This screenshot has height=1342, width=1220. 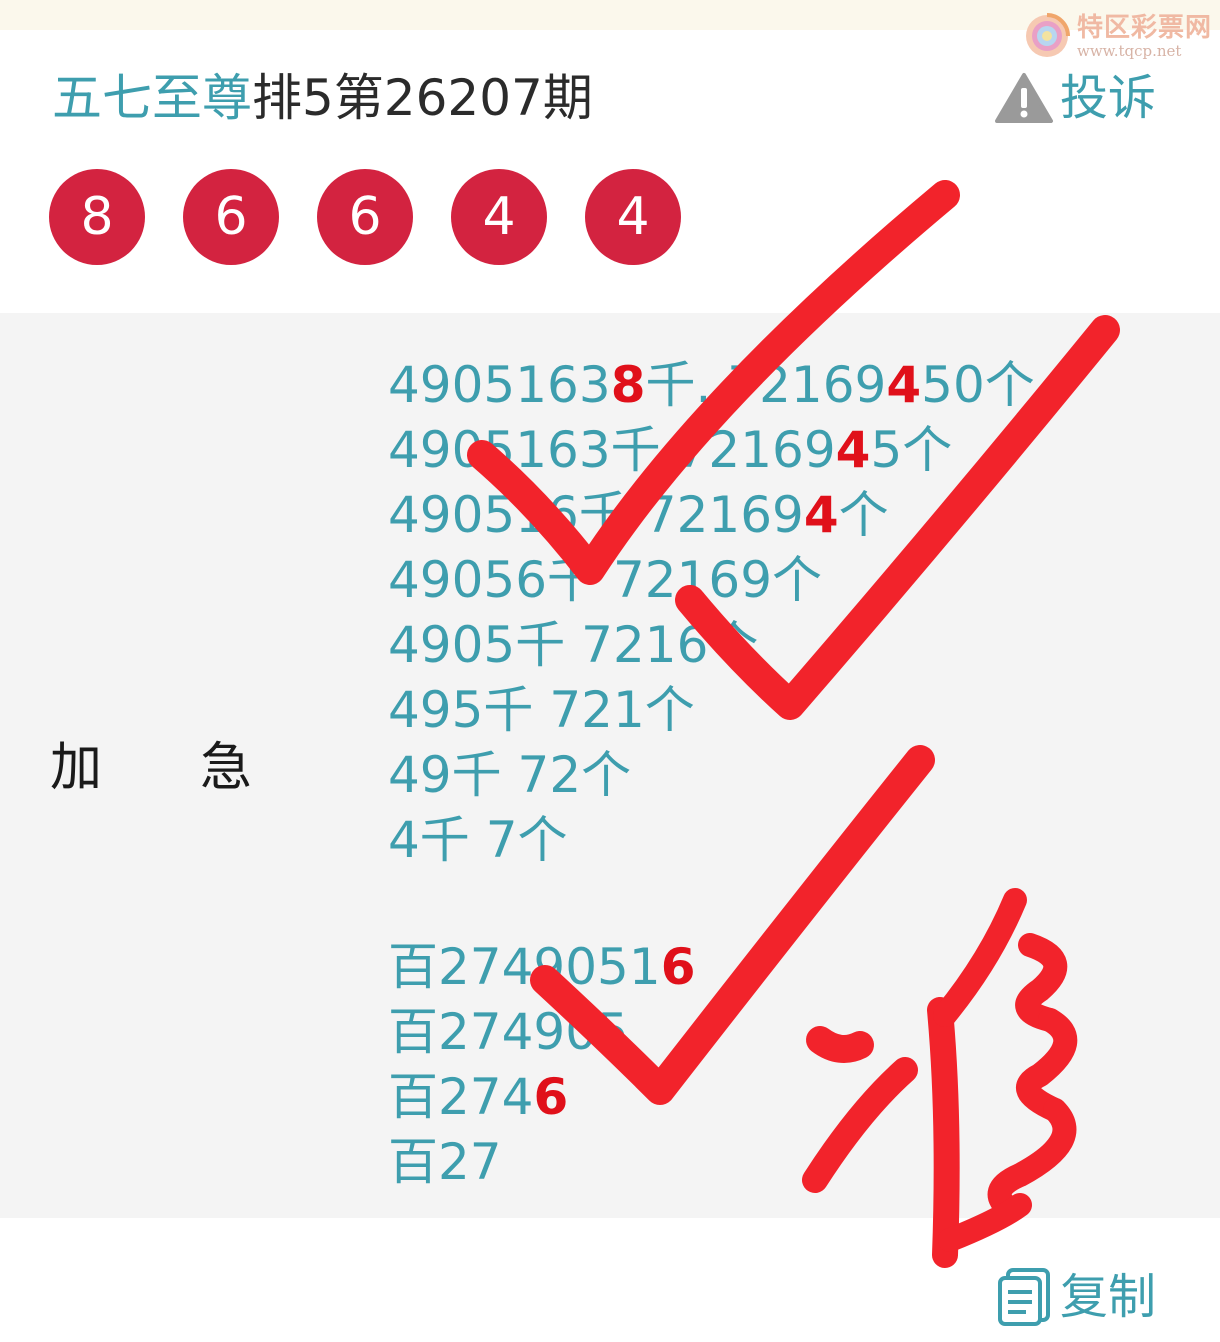 I want to click on copy-document-icon, so click(x=1024, y=1297).